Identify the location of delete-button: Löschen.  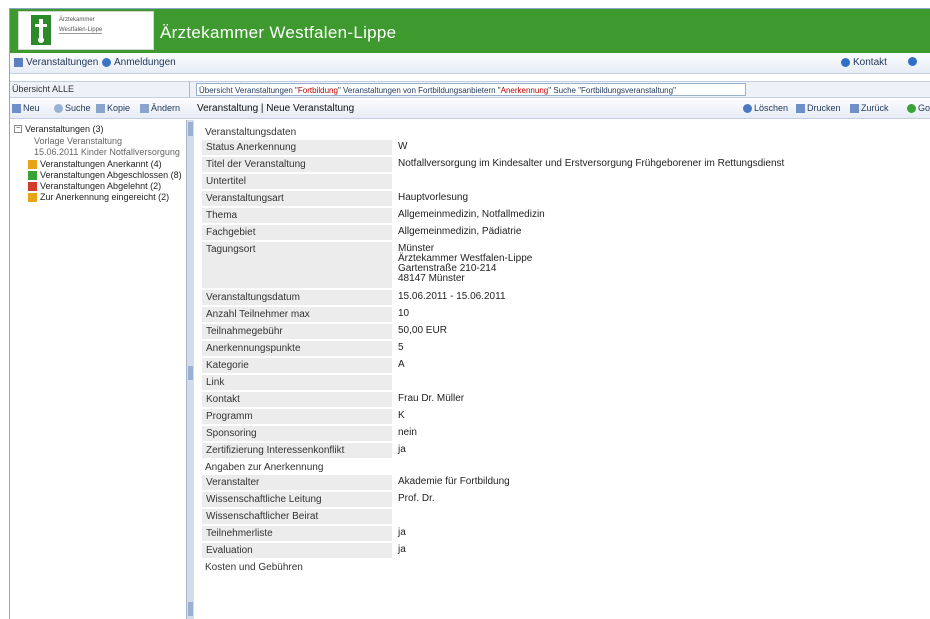
(765, 108).